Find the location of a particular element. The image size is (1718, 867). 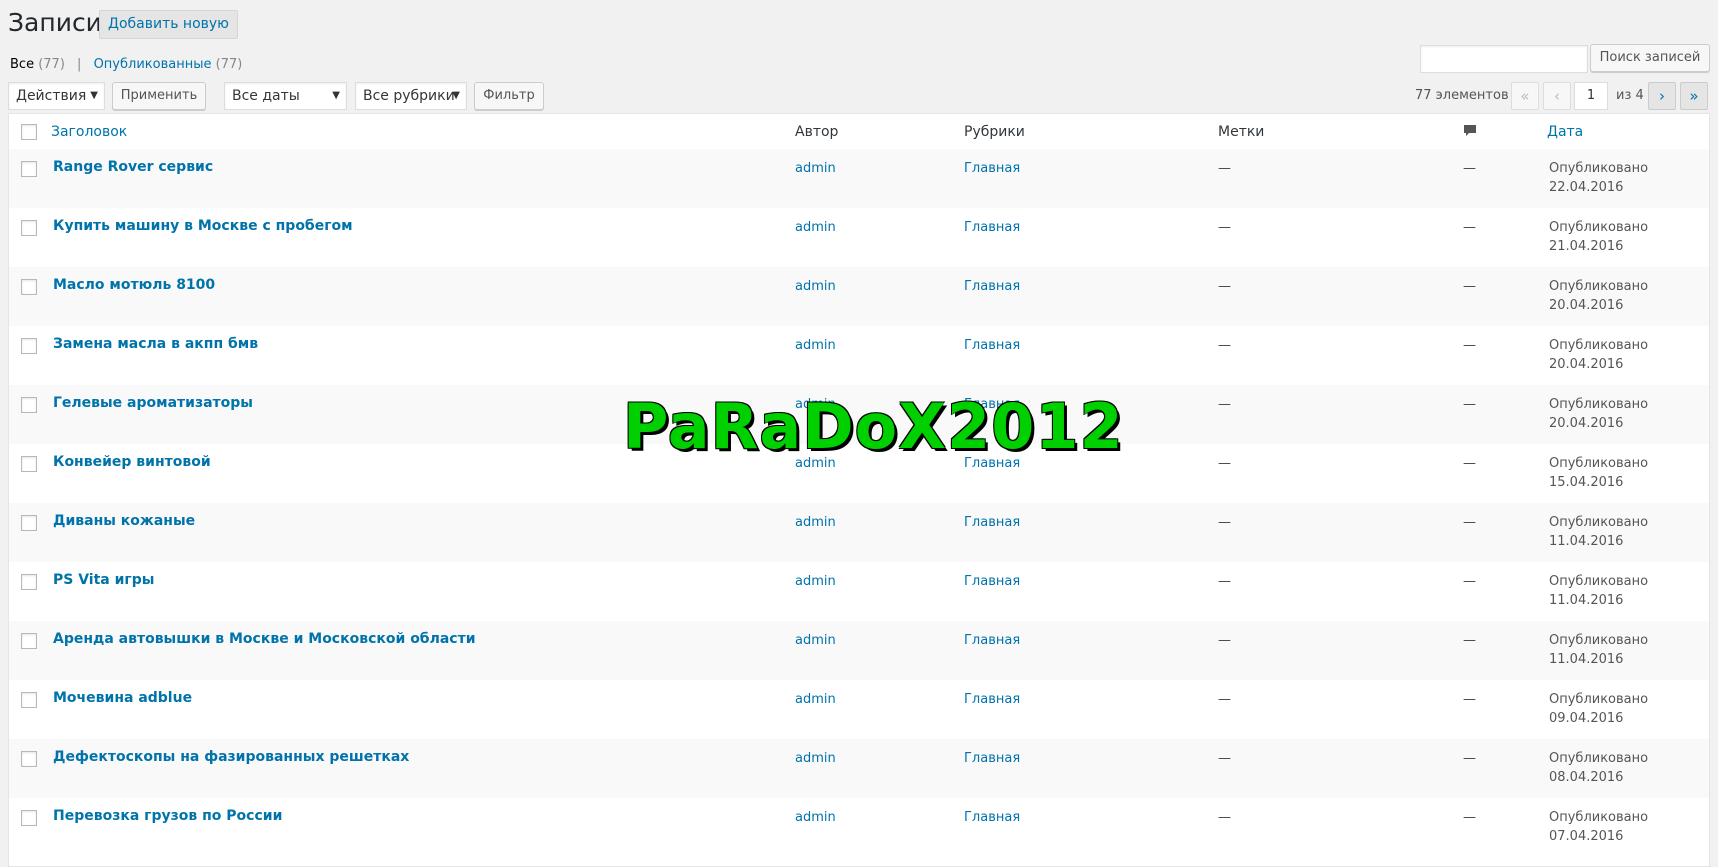

post-title-link: Дефектоскопы на фазированных решетках is located at coordinates (231, 757).